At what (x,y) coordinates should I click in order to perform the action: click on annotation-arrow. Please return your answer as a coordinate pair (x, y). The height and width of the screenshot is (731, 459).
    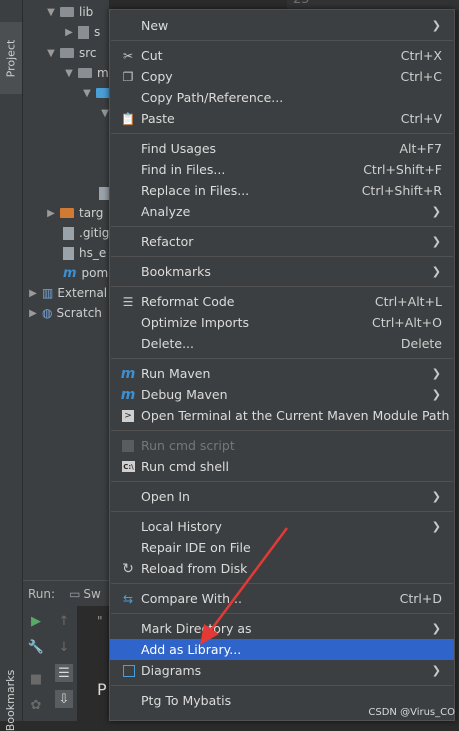
    Looking at the image, I should click on (244, 586).